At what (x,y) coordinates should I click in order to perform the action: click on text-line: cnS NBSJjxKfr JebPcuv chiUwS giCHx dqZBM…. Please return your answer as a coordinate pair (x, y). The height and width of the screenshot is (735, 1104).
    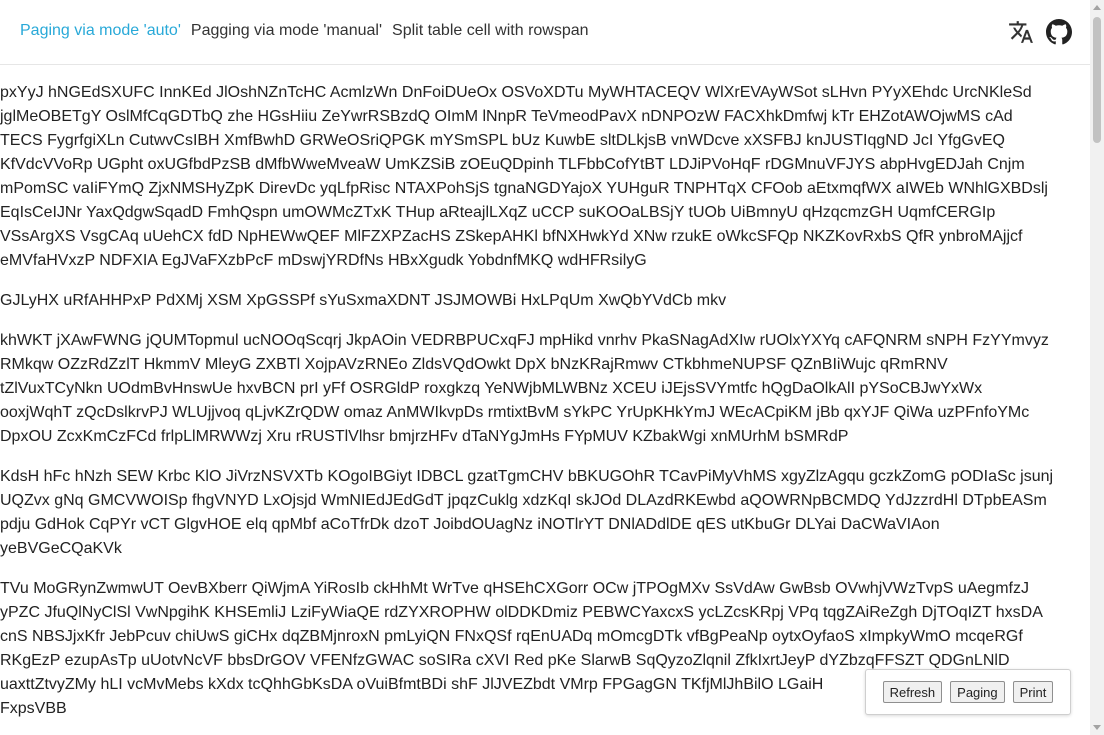
    Looking at the image, I should click on (511, 636).